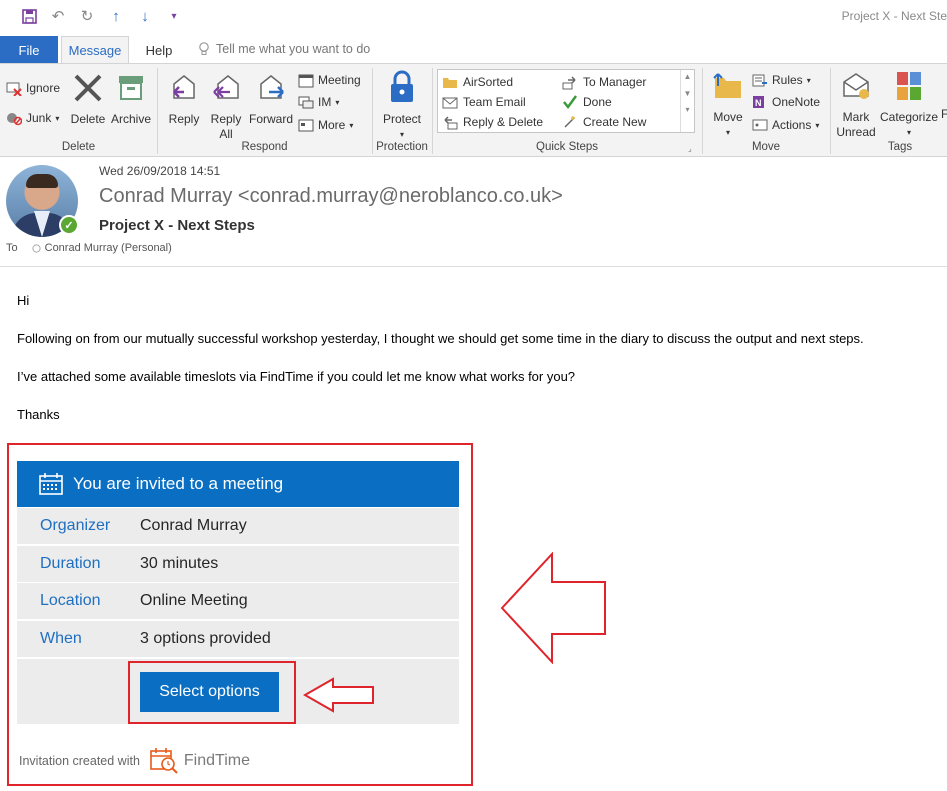 The height and width of the screenshot is (791, 947). Describe the element at coordinates (450, 103) in the screenshot. I see `team-email-icon` at that location.